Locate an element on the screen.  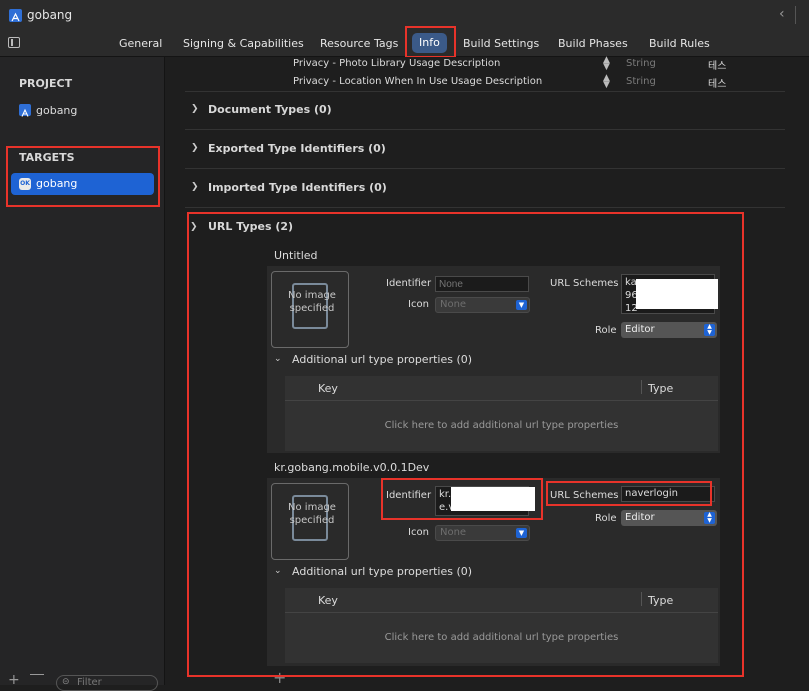
project-icon is located at coordinates (25, 110).